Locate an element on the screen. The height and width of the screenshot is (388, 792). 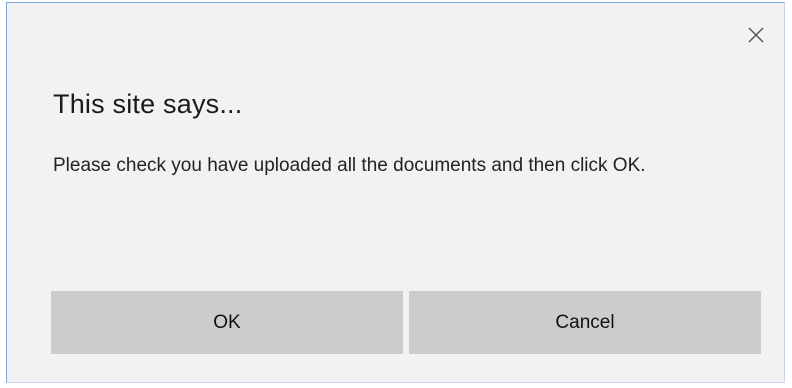
ok-button: OK is located at coordinates (227, 322).